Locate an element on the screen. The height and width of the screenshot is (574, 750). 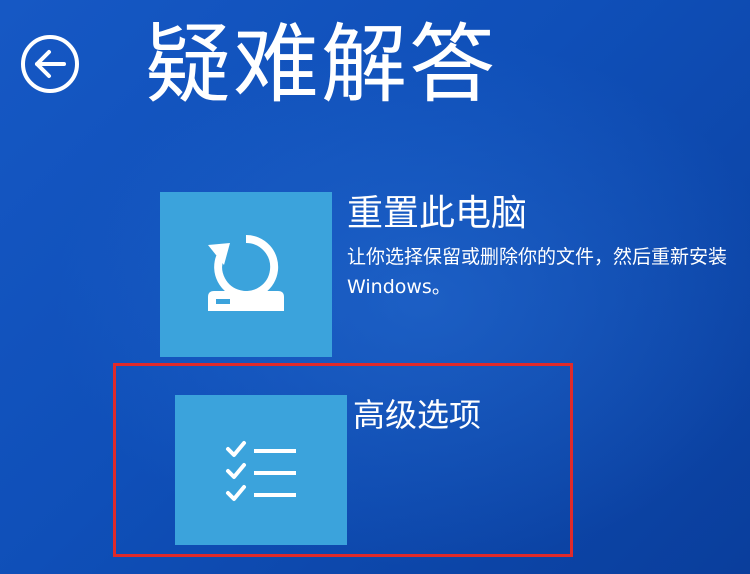
page-title: 疑难解答 is located at coordinates (321, 65).